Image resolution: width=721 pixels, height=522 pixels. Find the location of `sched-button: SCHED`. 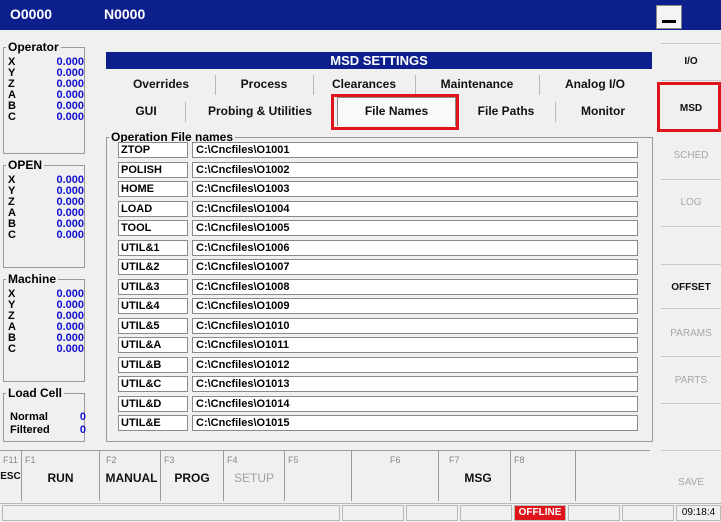

sched-button: SCHED is located at coordinates (691, 155).